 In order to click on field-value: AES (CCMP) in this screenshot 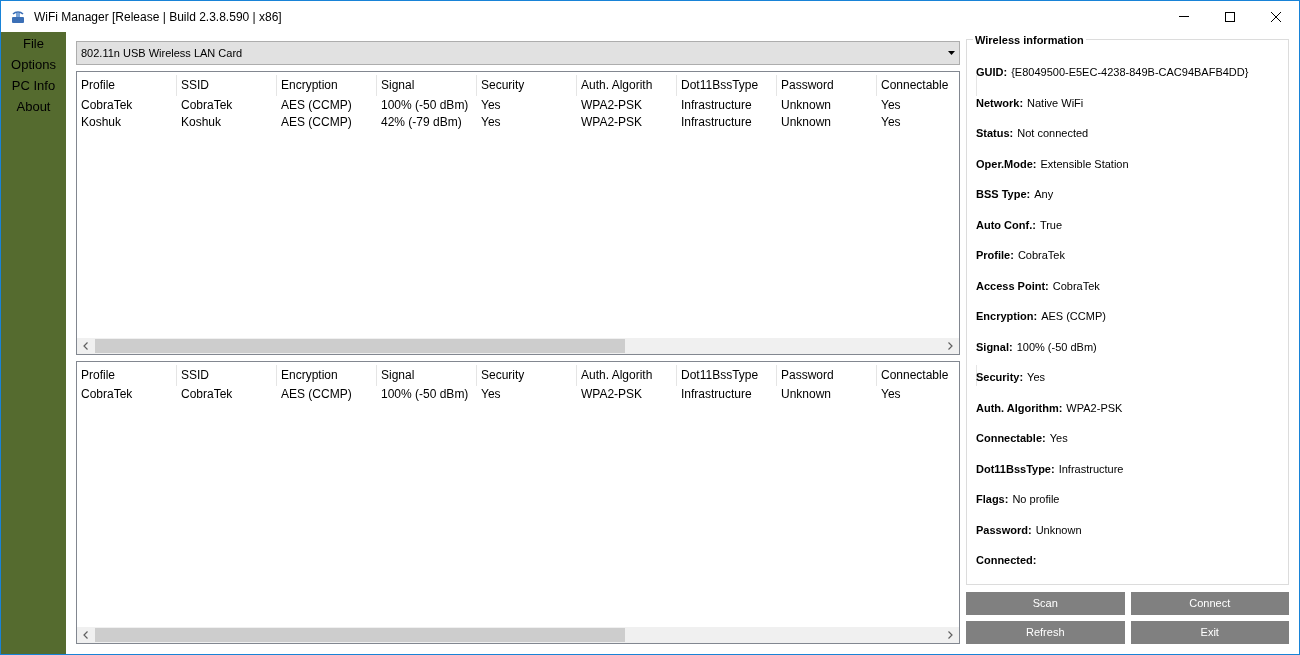, I will do `click(1073, 316)`.